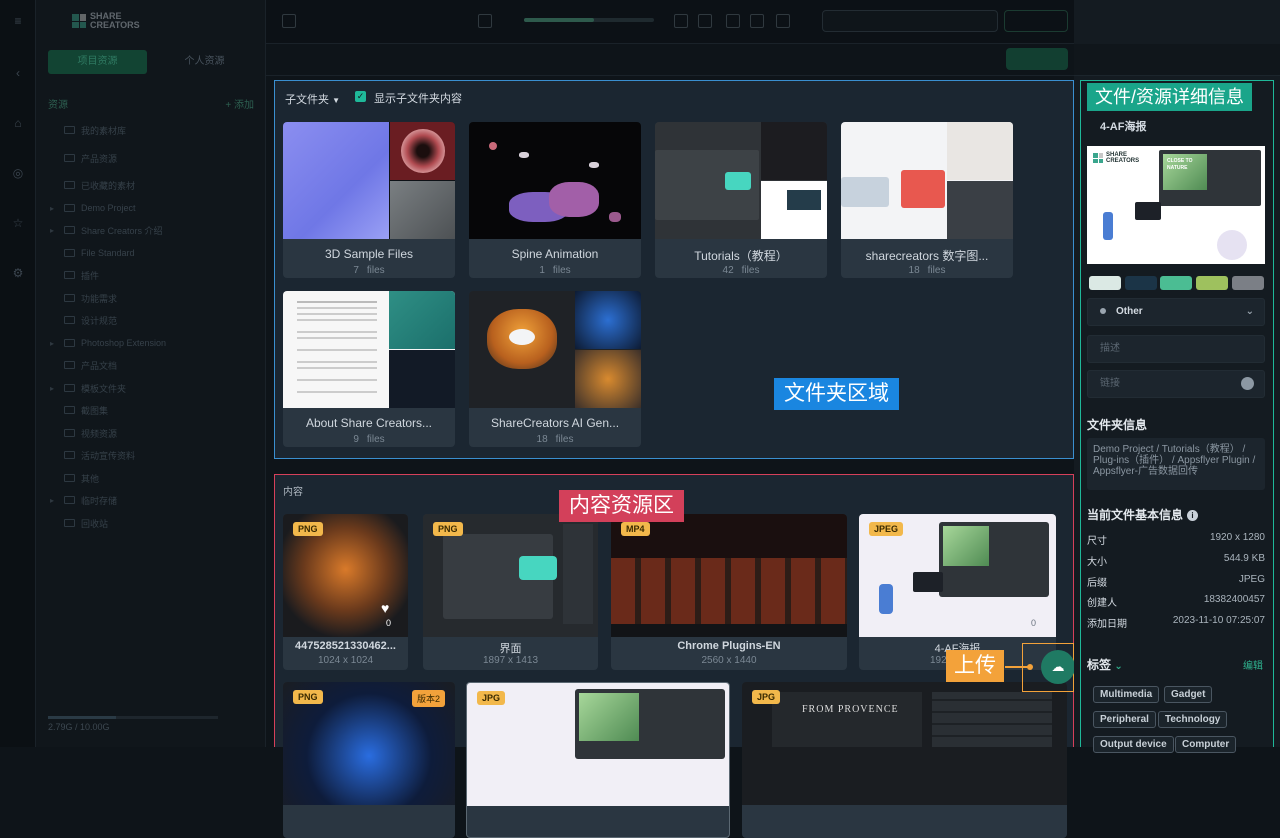 This screenshot has height=838, width=1280. What do you see at coordinates (910, 21) in the screenshot?
I see `search-input` at bounding box center [910, 21].